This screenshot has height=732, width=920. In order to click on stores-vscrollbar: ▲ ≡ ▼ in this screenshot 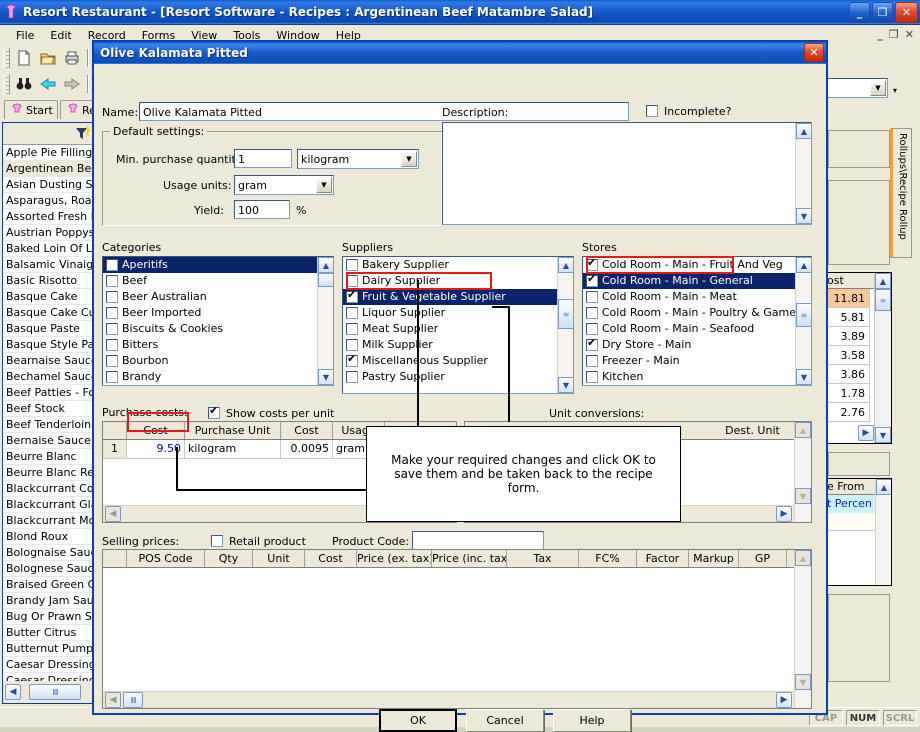, I will do `click(803, 321)`.